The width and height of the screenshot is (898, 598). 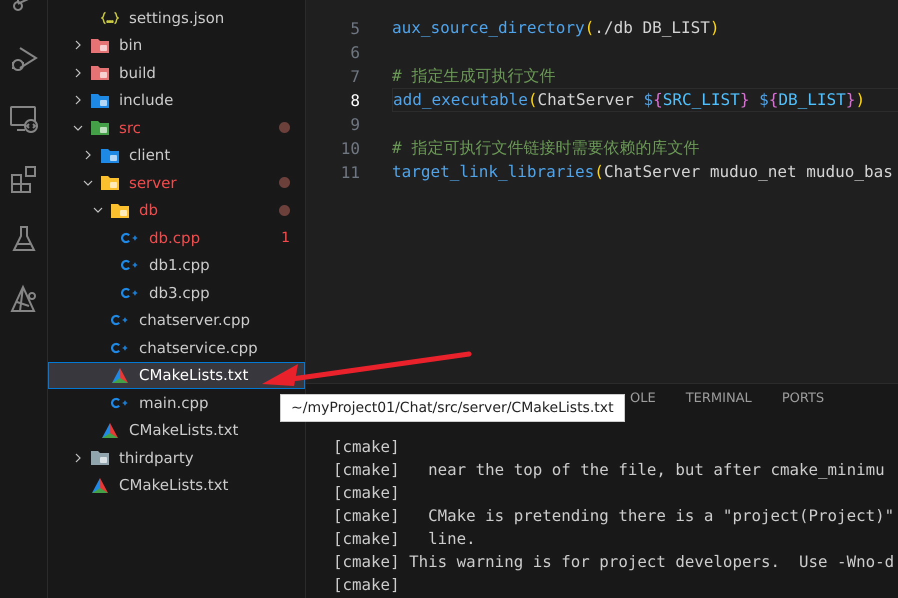 What do you see at coordinates (803, 398) in the screenshot?
I see `panel-tab: PORTS` at bounding box center [803, 398].